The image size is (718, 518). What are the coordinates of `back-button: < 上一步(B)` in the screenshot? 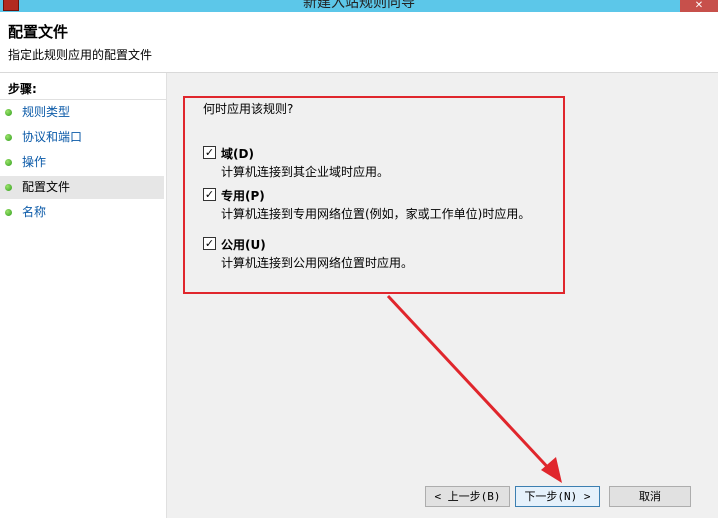 It's located at (467, 496).